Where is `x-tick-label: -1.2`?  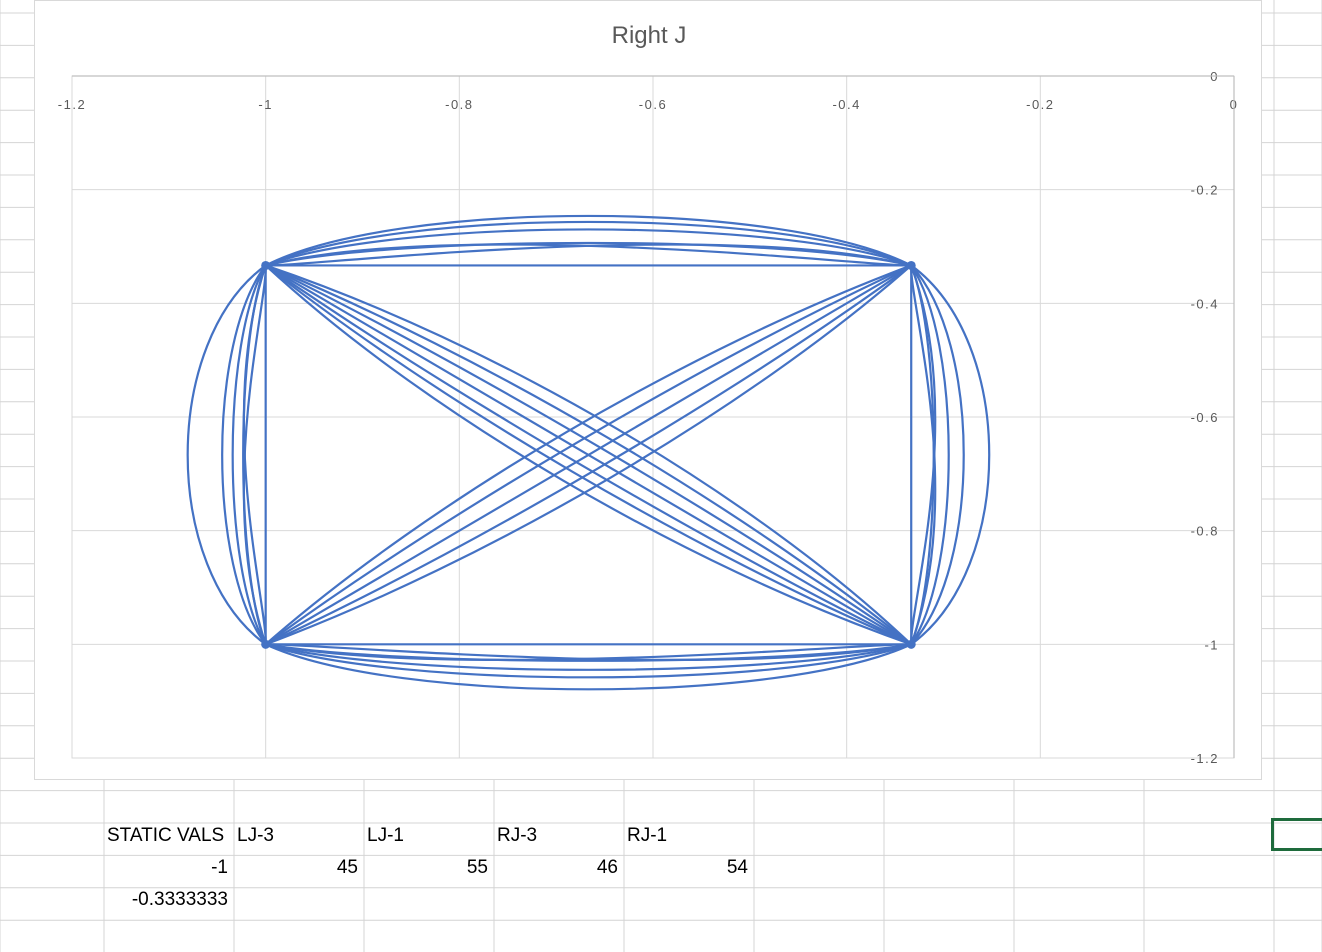 x-tick-label: -1.2 is located at coordinates (72, 104).